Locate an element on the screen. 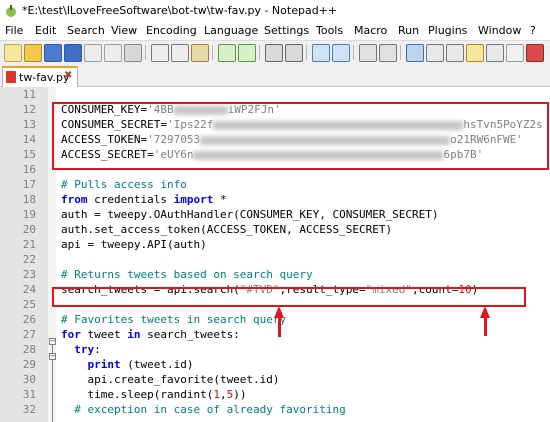 Image resolution: width=550 pixels, height=422 pixels. code-token: 1 is located at coordinates (216, 394).